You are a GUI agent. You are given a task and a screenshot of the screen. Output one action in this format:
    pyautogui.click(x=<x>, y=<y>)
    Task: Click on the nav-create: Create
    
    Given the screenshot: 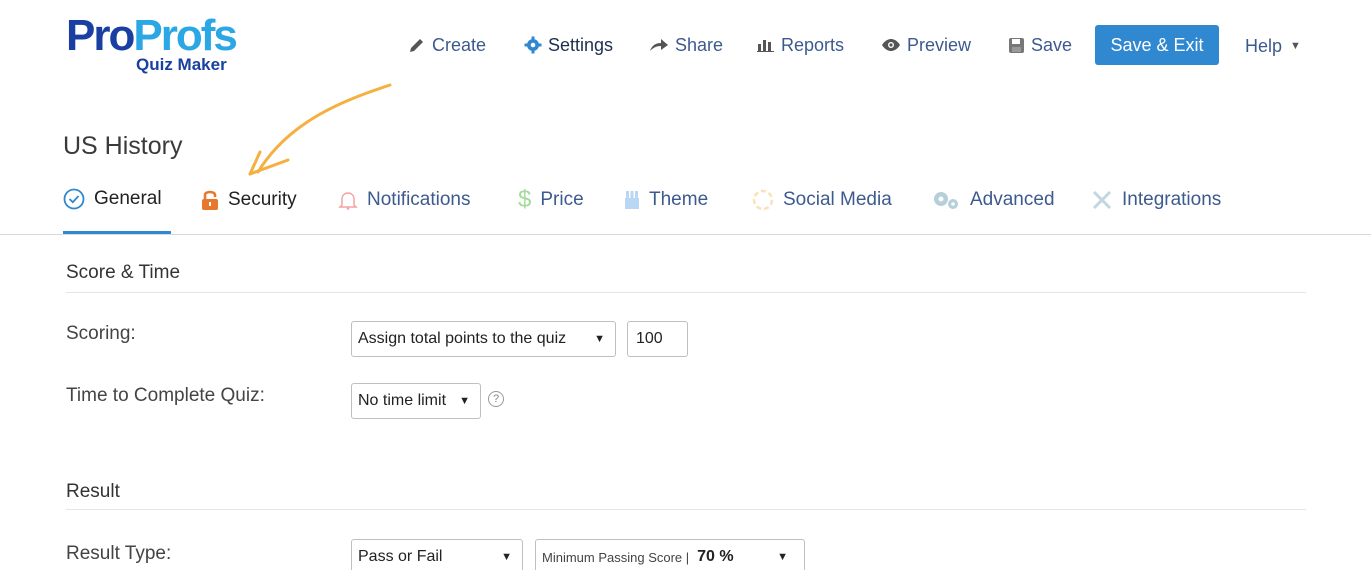 What is the action you would take?
    pyautogui.click(x=447, y=45)
    